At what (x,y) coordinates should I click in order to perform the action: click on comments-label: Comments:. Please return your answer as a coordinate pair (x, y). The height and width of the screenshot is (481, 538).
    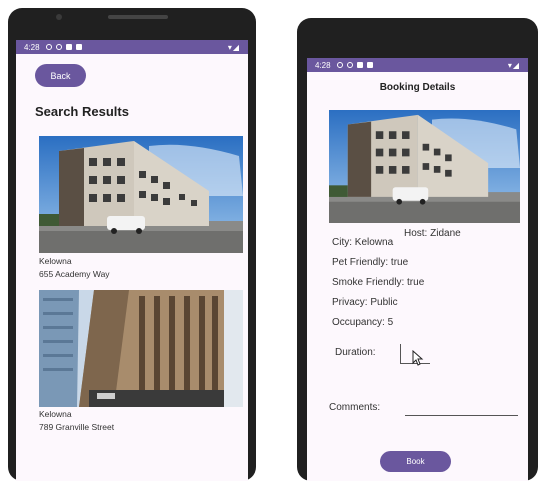
    Looking at the image, I should click on (355, 407).